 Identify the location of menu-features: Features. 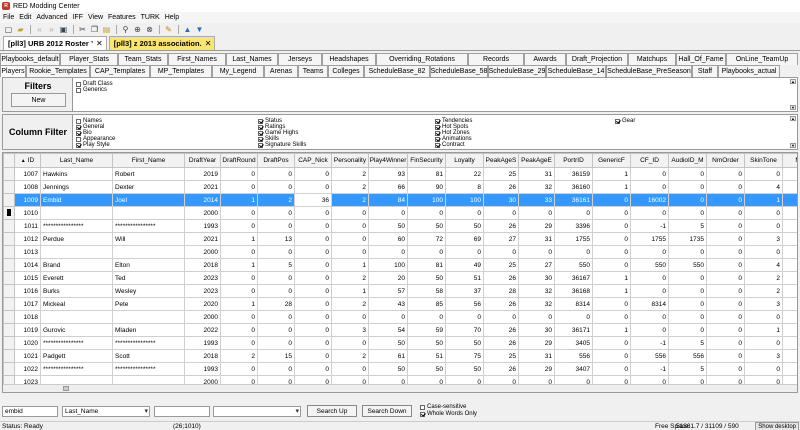
(122, 17).